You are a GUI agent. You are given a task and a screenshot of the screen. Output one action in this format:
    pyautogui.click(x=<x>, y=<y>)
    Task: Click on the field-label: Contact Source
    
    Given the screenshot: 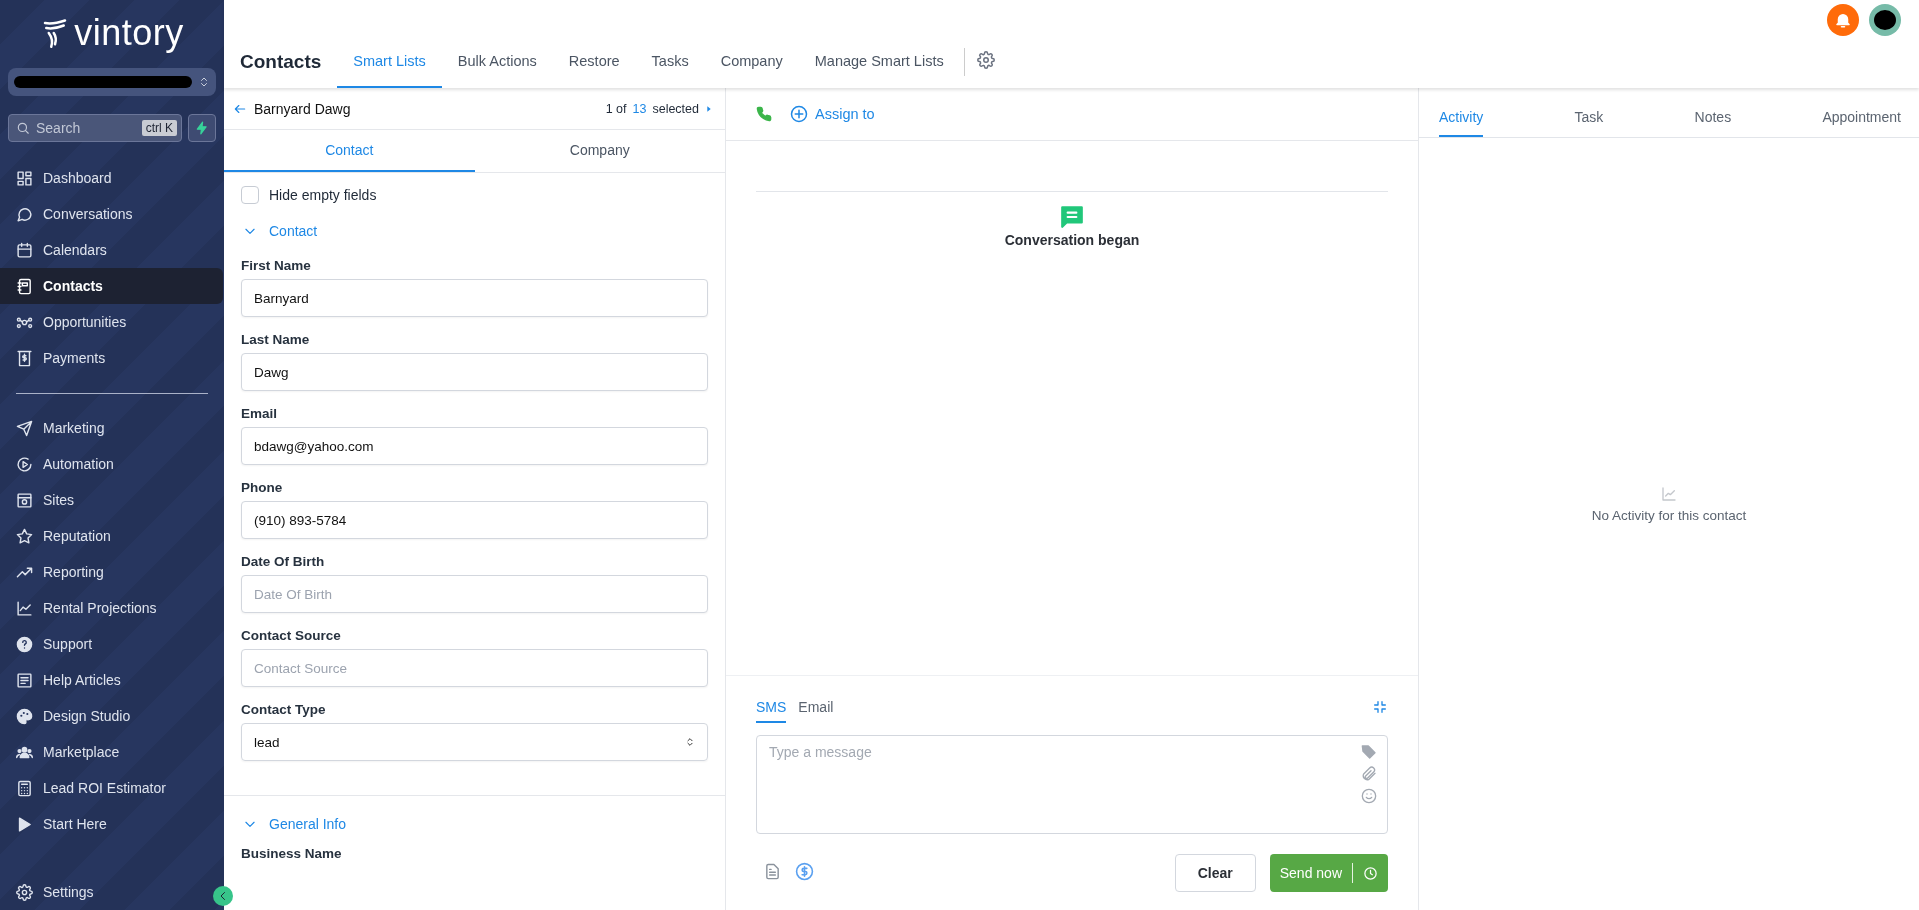 What is the action you would take?
    pyautogui.click(x=291, y=635)
    